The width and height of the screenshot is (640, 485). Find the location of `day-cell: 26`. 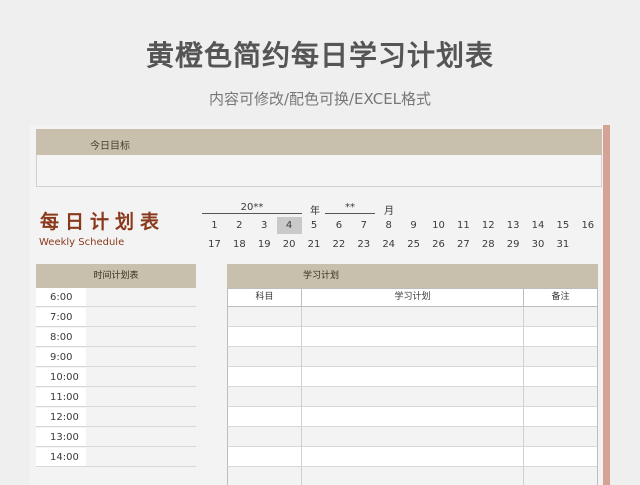

day-cell: 26 is located at coordinates (438, 244).